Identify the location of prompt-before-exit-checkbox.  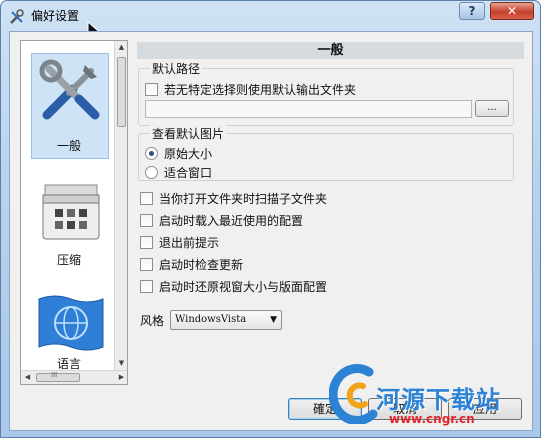
(146, 242).